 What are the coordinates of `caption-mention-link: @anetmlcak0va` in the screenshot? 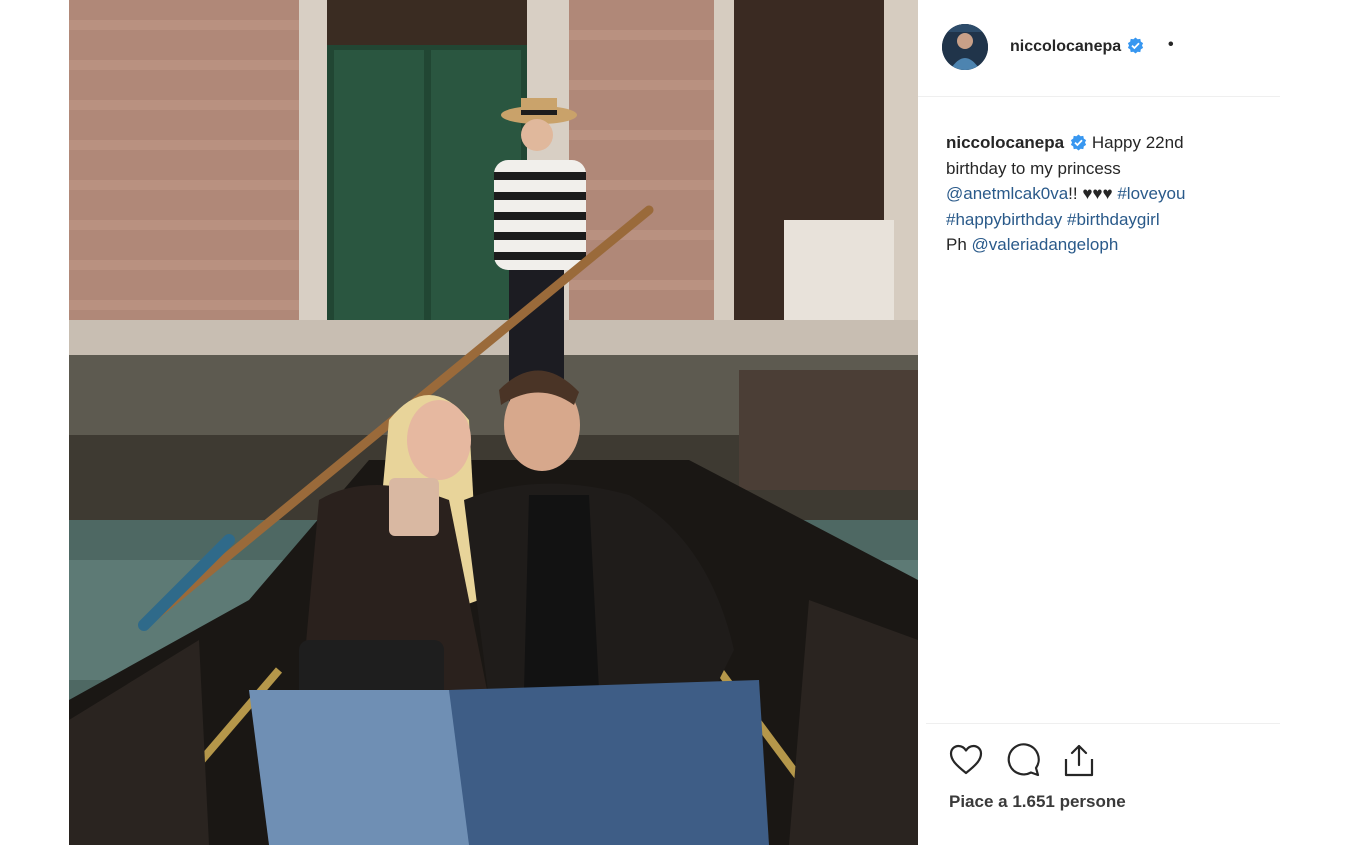 It's located at (1007, 193).